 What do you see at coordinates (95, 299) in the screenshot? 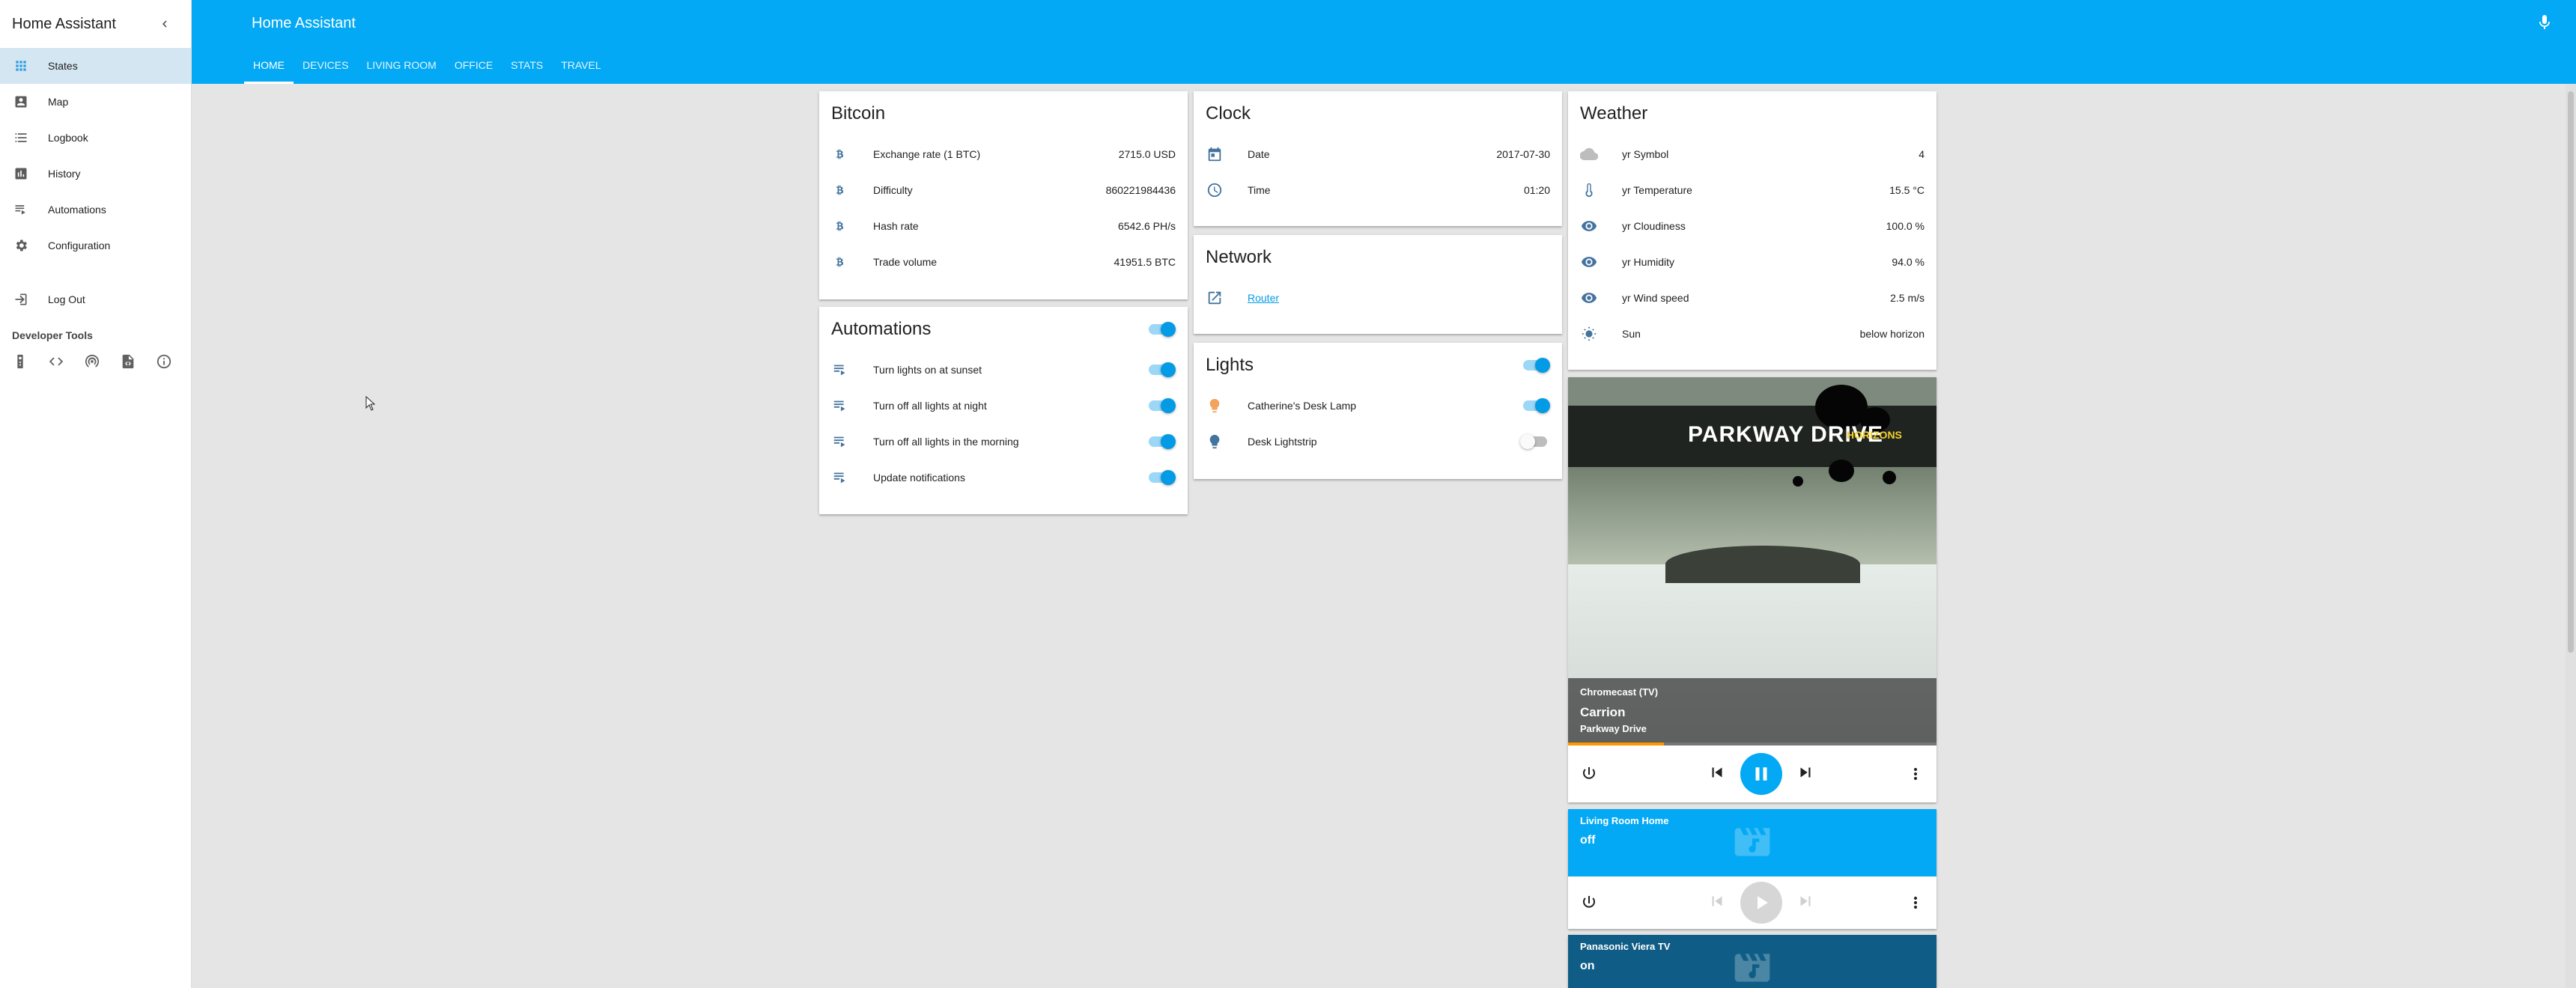
I see `sidebar-item-logout: Log Out` at bounding box center [95, 299].